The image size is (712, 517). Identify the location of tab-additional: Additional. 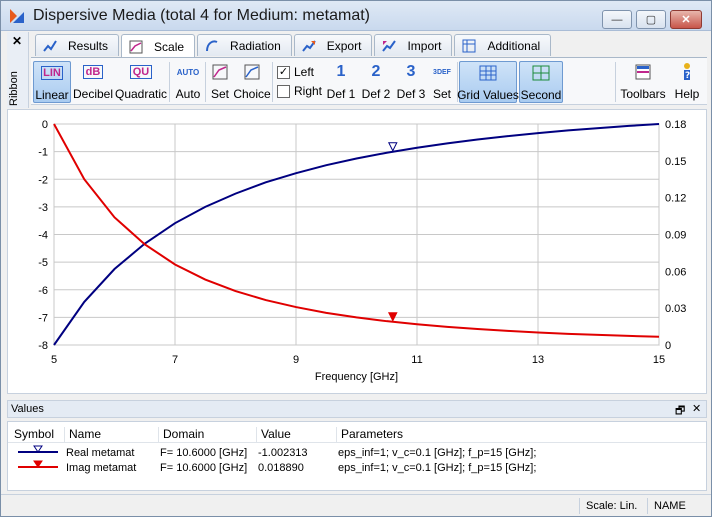
(503, 45).